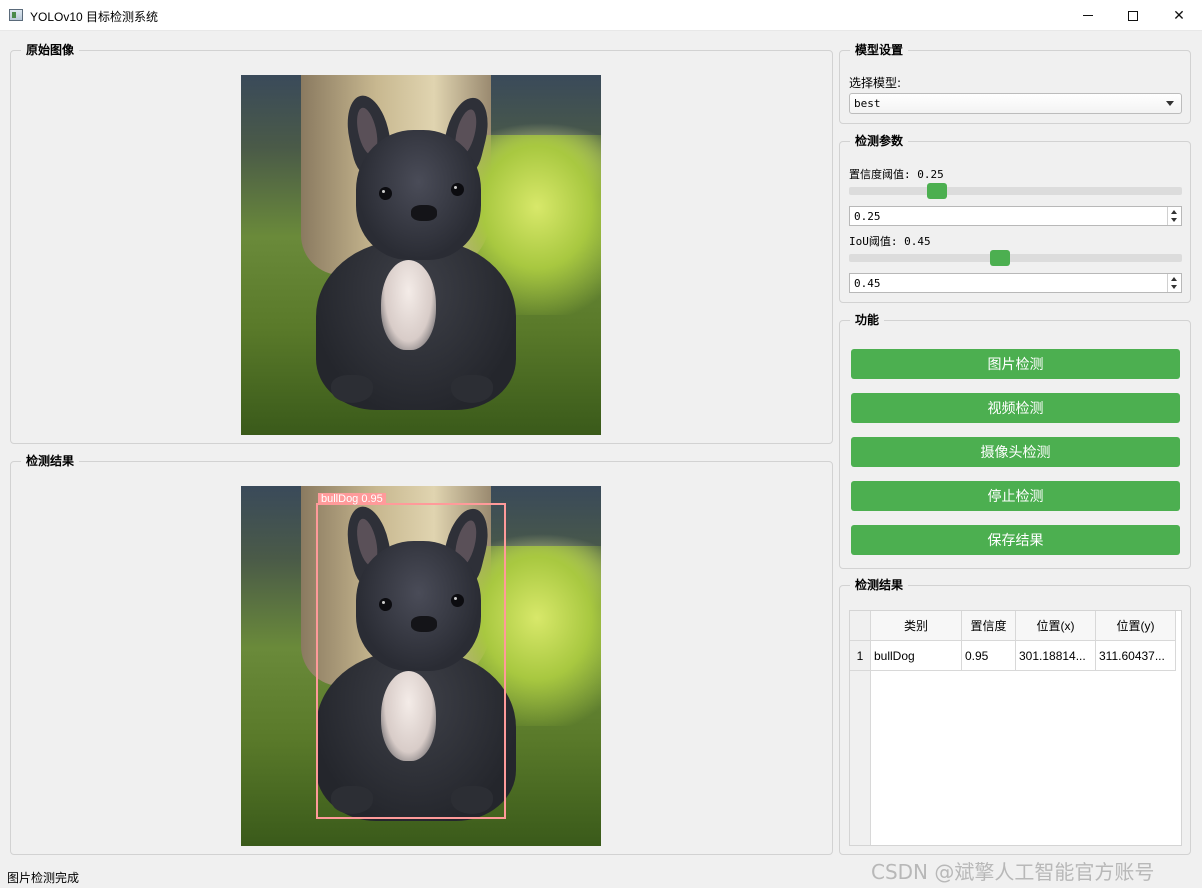 The width and height of the screenshot is (1202, 888). Describe the element at coordinates (16, 15) in the screenshot. I see `app-window-icon` at that location.